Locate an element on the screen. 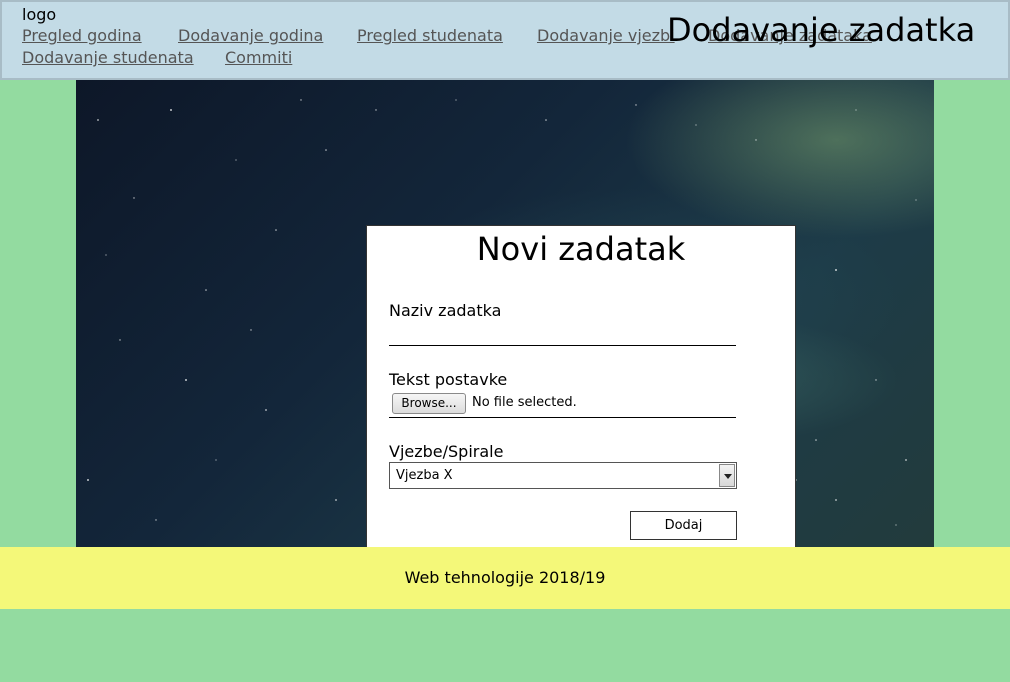 The image size is (1010, 682). file-status: No file selected. is located at coordinates (524, 402).